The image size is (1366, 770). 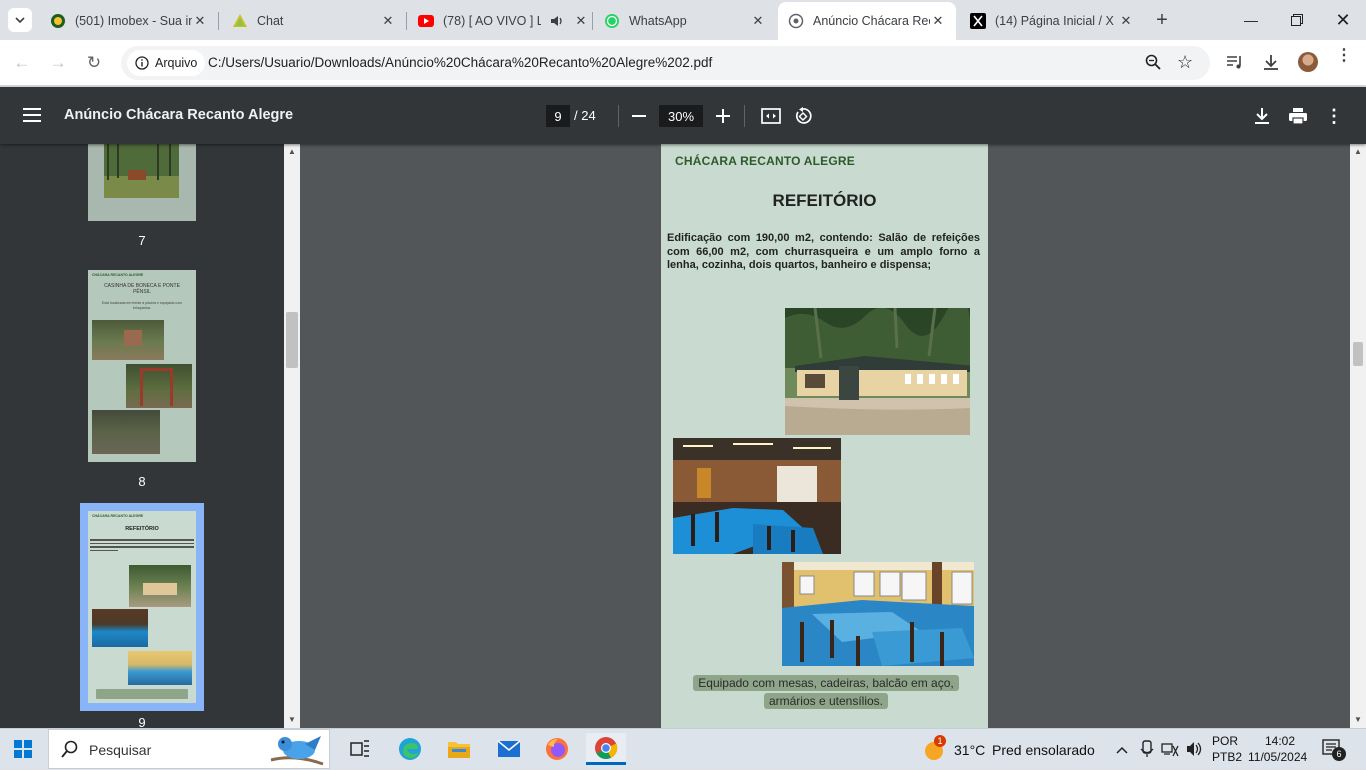 I want to click on thumbnail-page-9: CHÁCARA RECANTO ALEGRE REFEITÓRIO, so click(x=142, y=607).